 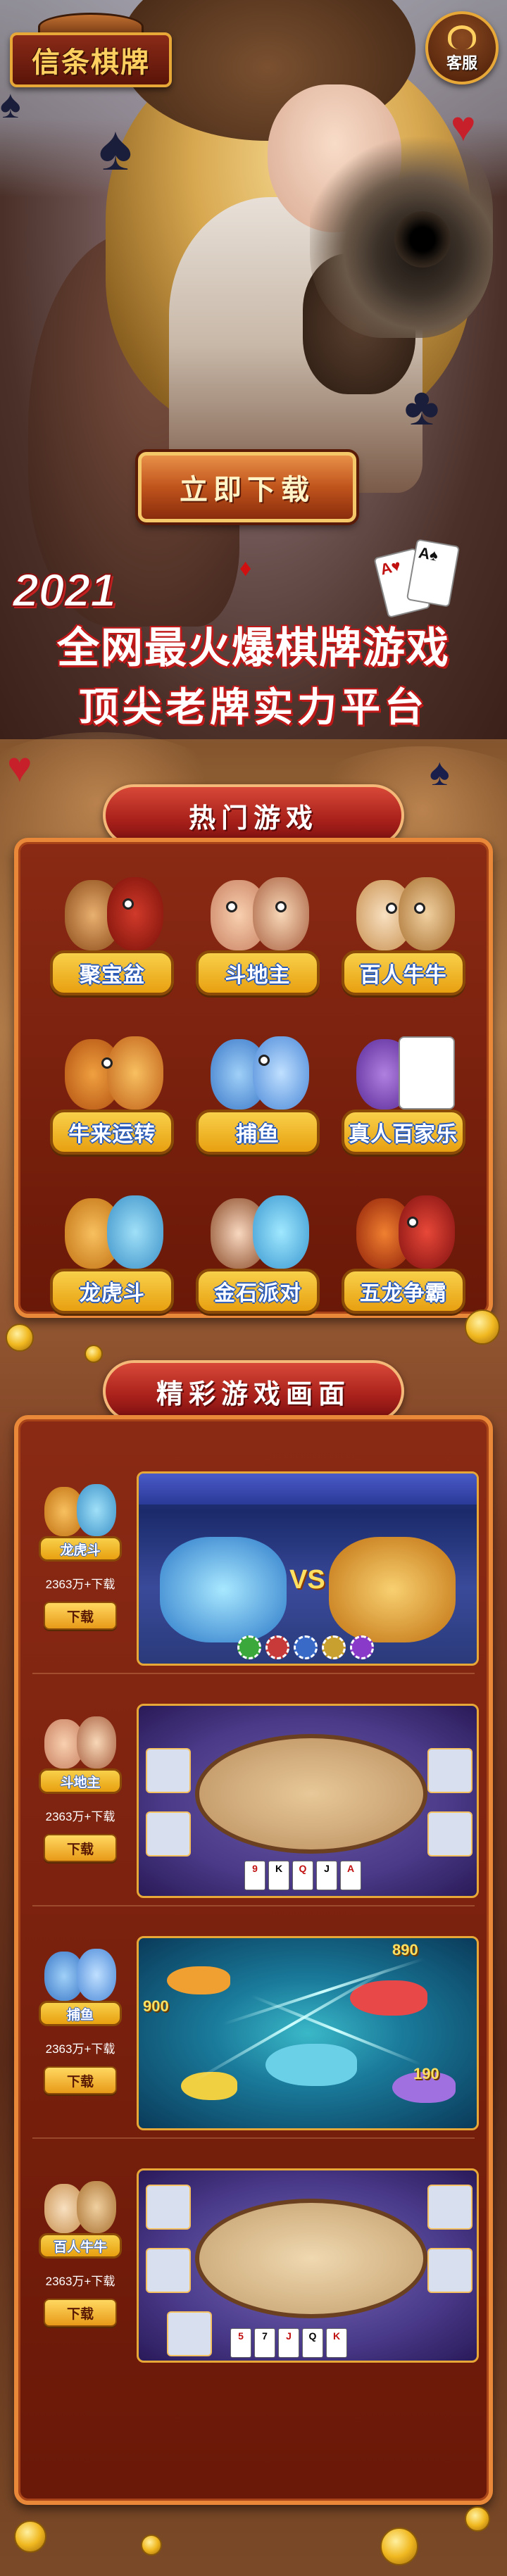 What do you see at coordinates (112, 1257) in the screenshot?
I see `game-tile-longhudou: 龙虎斗` at bounding box center [112, 1257].